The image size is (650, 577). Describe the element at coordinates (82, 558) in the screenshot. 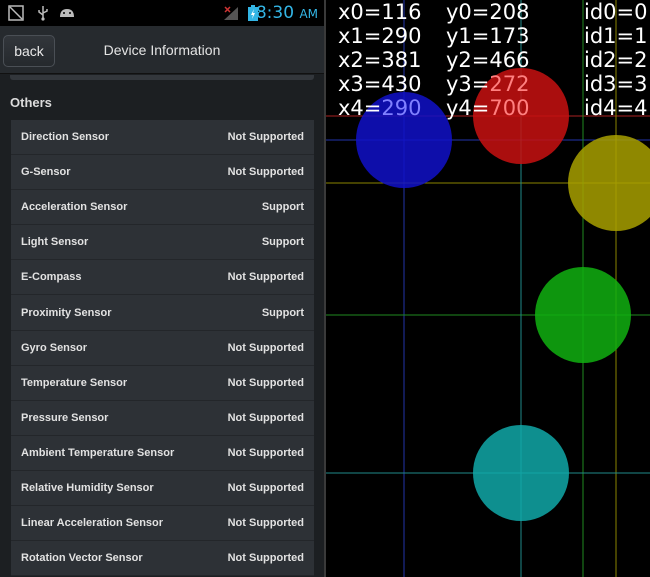

I see `sensor-name: Rotation Vector Sensor` at that location.